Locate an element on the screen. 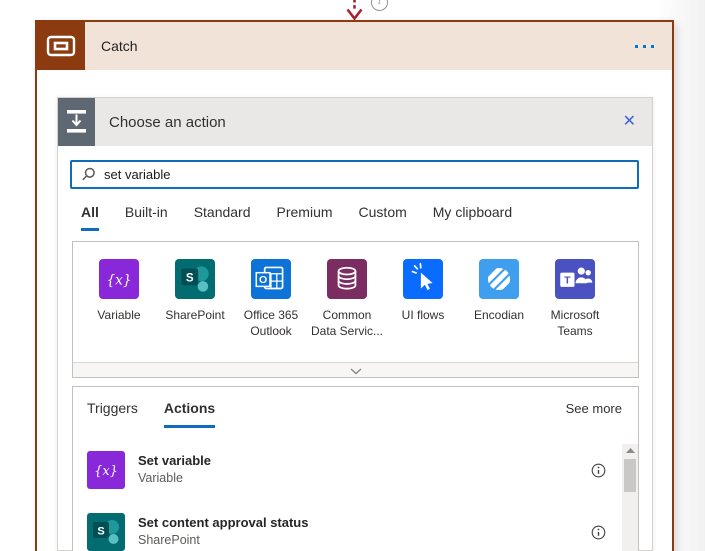 The width and height of the screenshot is (705, 551). connector-microsoft-teams: T Microsoft Teams is located at coordinates (575, 299).